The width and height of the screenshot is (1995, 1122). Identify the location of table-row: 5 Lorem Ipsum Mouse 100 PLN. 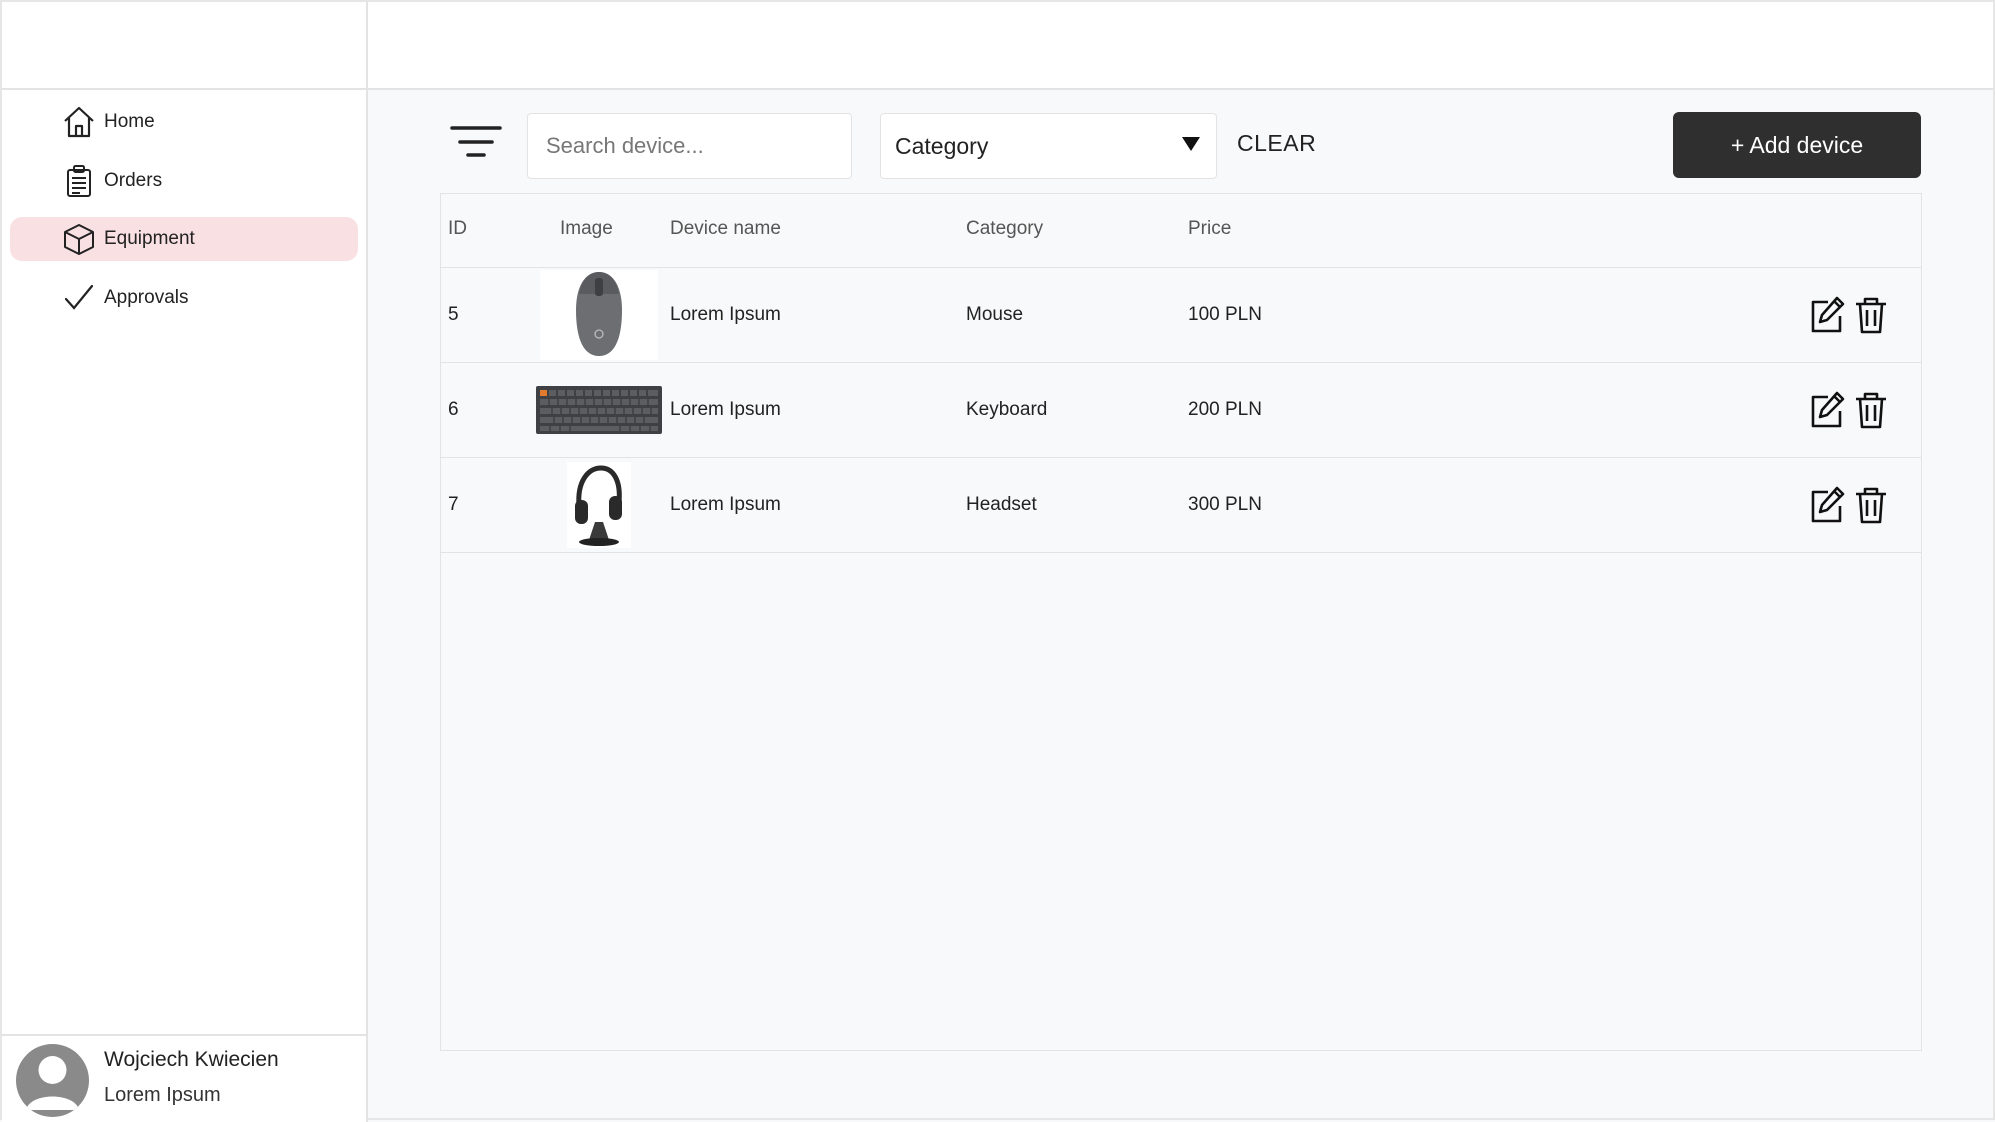
(1181, 315).